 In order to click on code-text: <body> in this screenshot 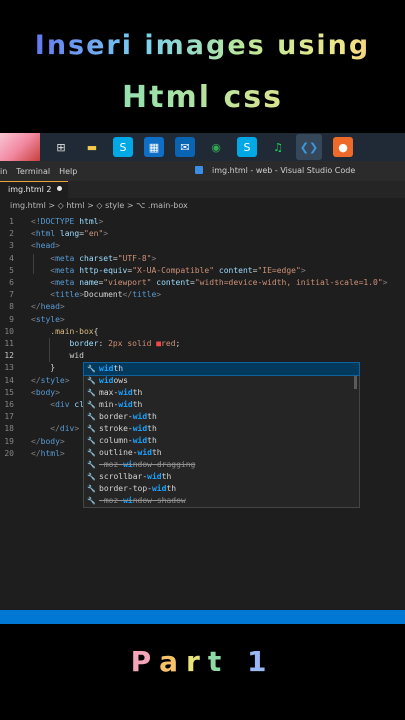, I will do `click(45, 392)`.